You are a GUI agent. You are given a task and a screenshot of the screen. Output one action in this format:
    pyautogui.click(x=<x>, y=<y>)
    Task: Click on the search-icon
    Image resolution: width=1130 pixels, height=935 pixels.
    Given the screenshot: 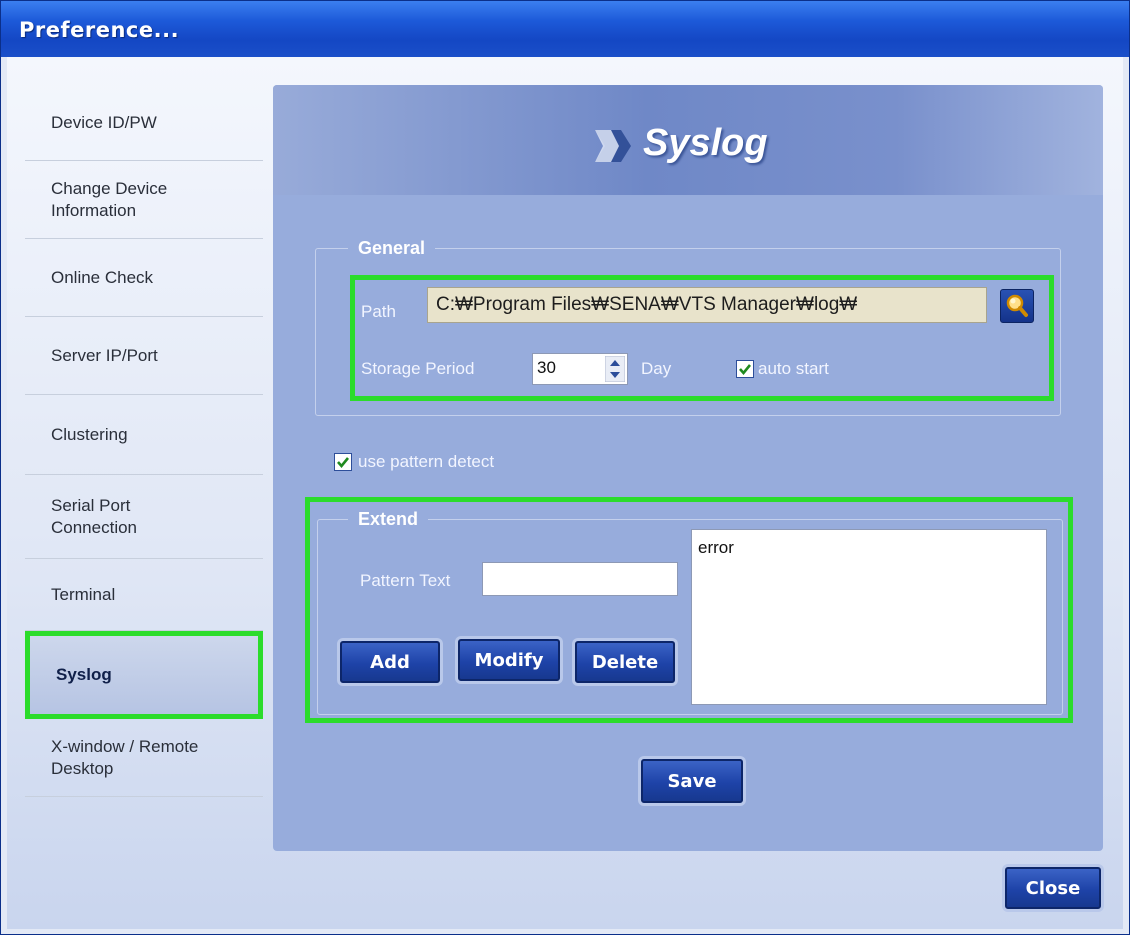 What is the action you would take?
    pyautogui.click(x=1017, y=305)
    